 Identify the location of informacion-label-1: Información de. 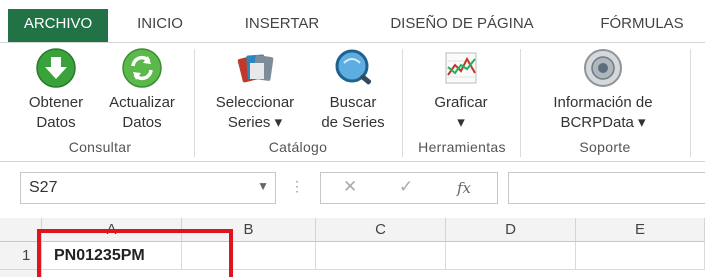
(603, 102).